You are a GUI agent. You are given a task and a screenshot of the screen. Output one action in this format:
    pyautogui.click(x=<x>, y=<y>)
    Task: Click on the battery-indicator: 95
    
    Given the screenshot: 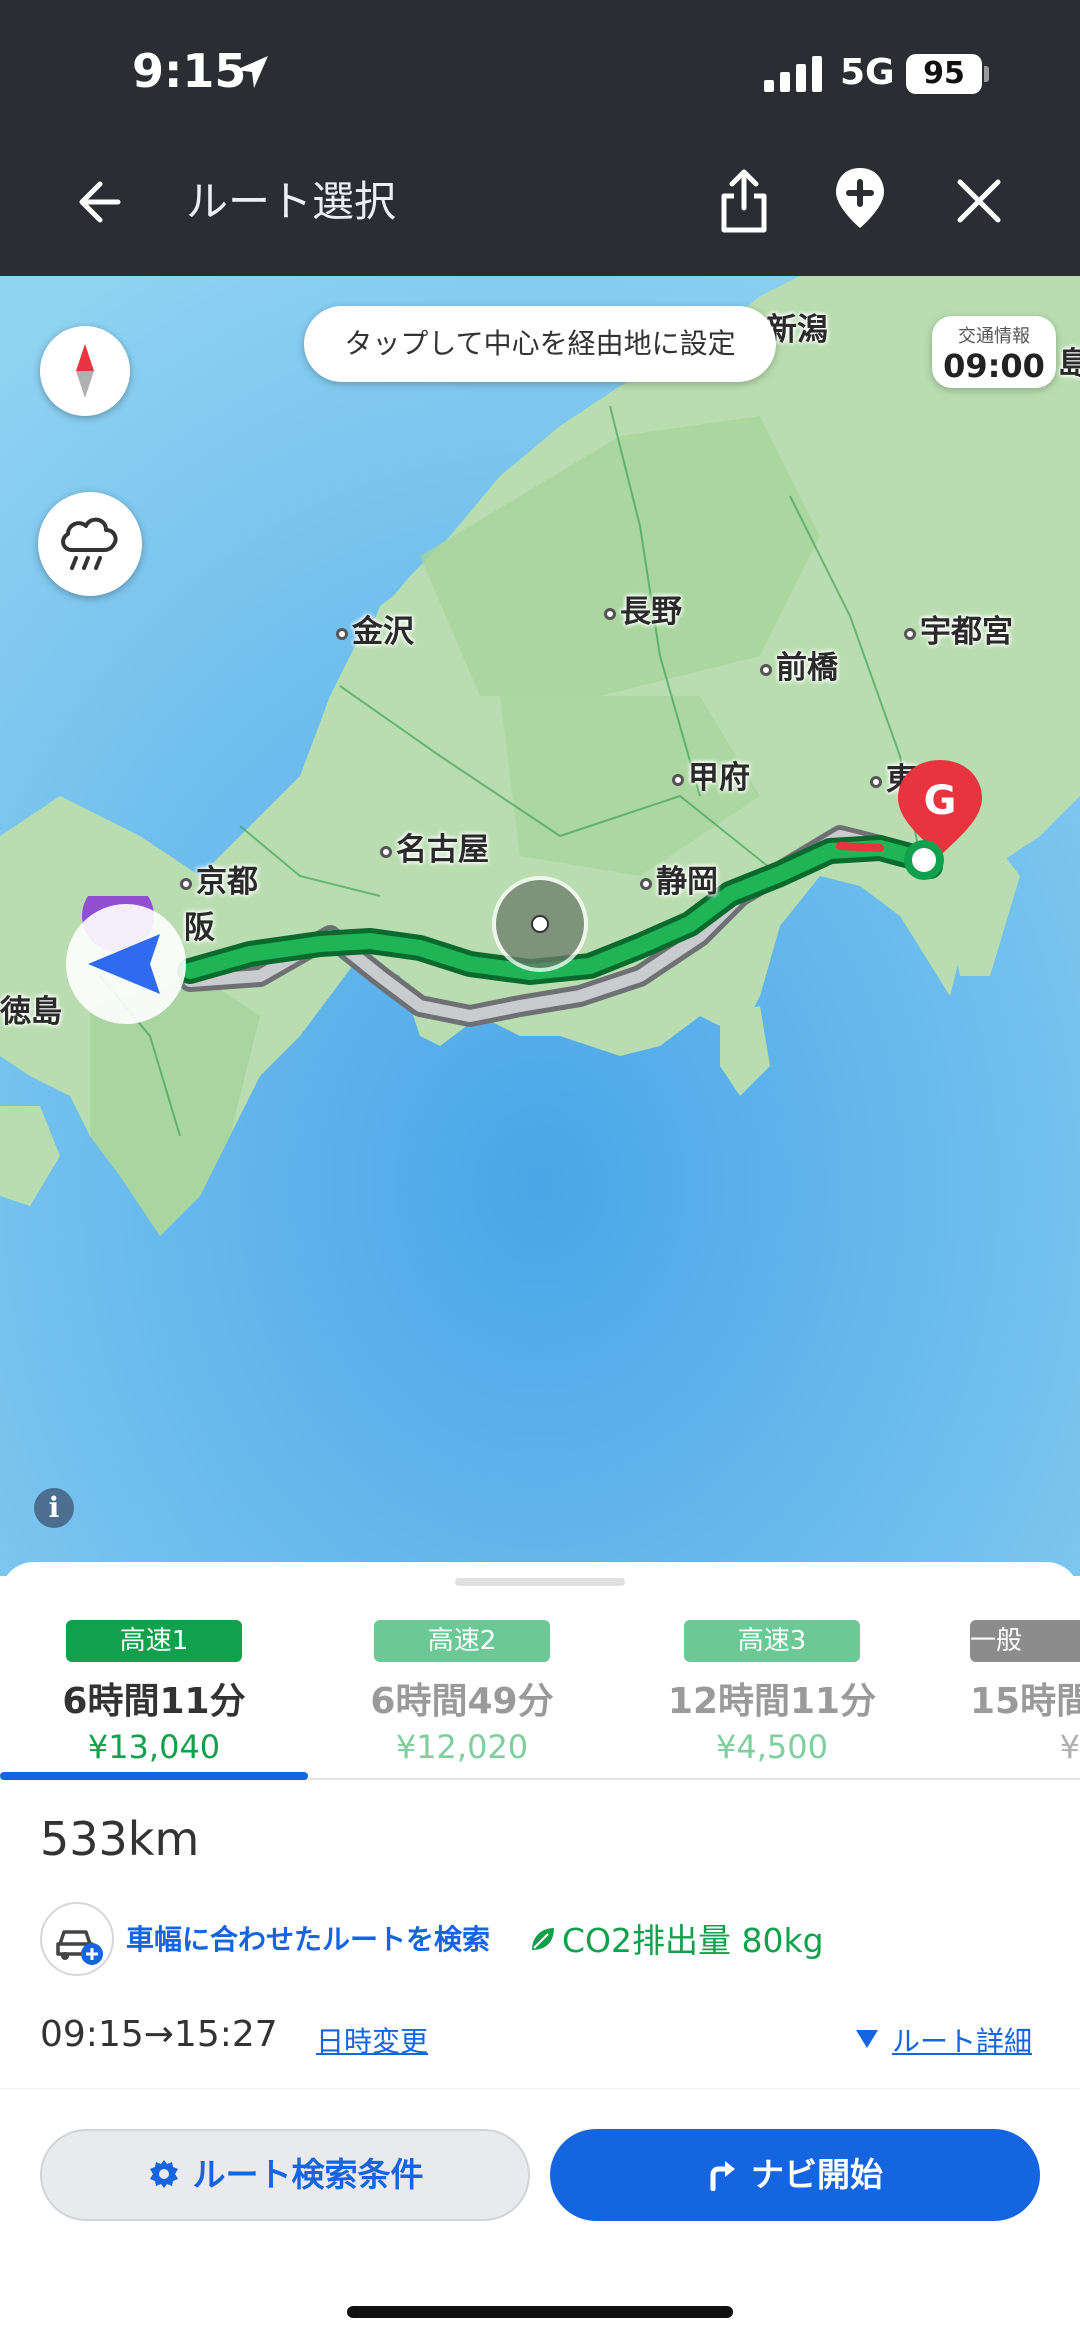 What is the action you would take?
    pyautogui.click(x=944, y=74)
    